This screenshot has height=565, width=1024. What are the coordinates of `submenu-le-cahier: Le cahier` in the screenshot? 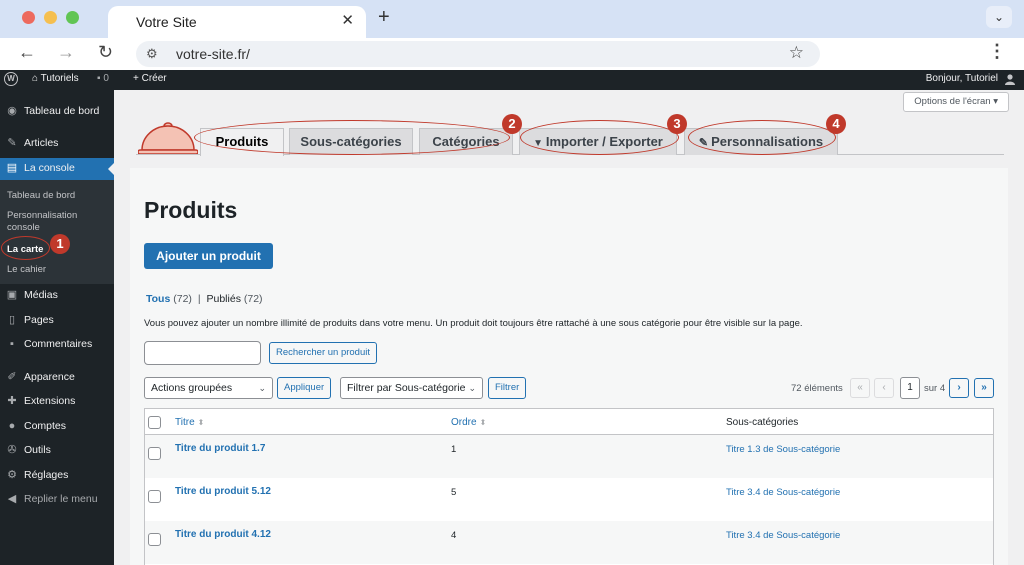 It's located at (57, 270).